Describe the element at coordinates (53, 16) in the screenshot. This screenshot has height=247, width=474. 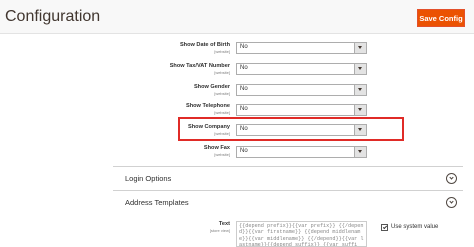
I see `page-title: Configuration` at that location.